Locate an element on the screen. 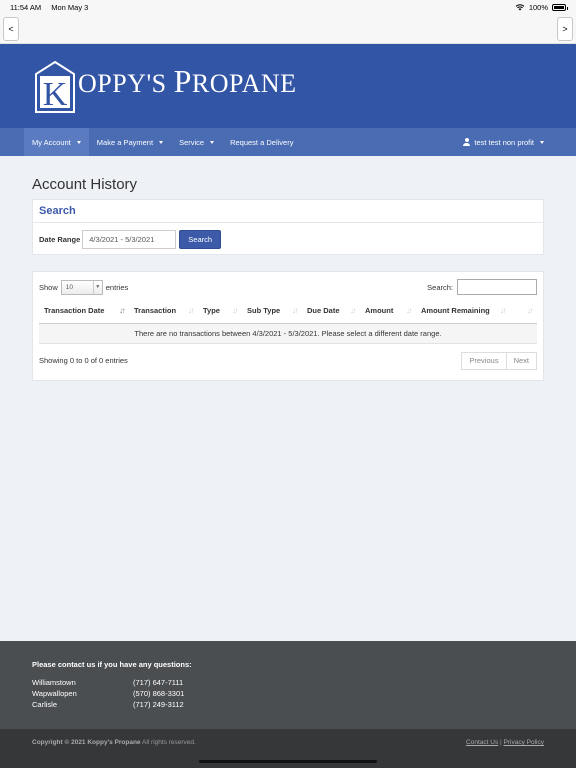 This screenshot has height=768, width=576. column-actions: ↓↑ is located at coordinates (523, 311).